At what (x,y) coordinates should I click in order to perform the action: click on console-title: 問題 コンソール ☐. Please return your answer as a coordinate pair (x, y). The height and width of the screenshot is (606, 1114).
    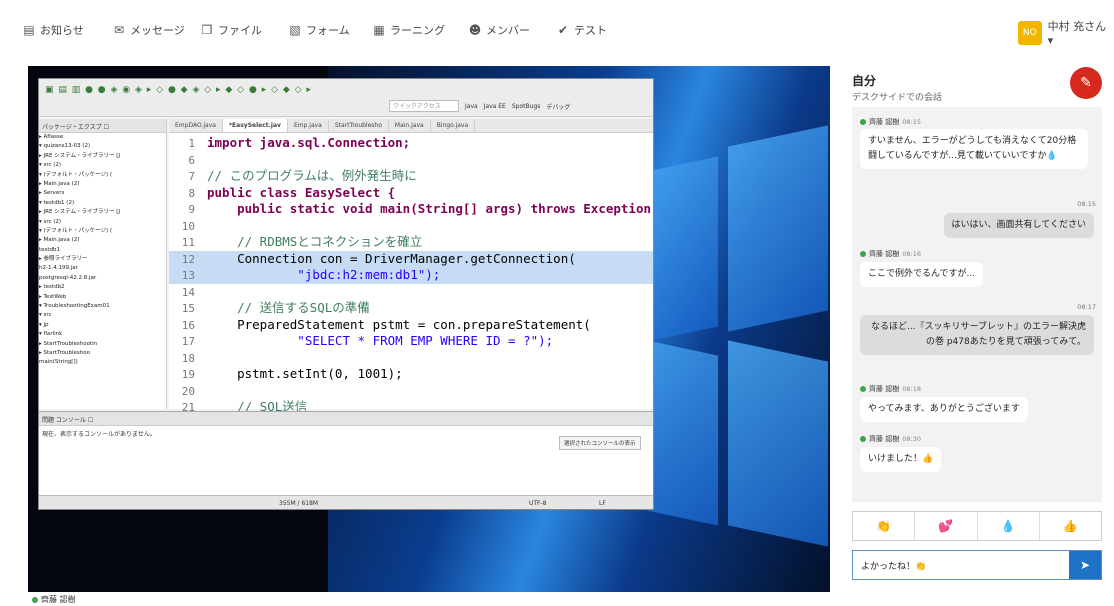
    Looking at the image, I should click on (346, 419).